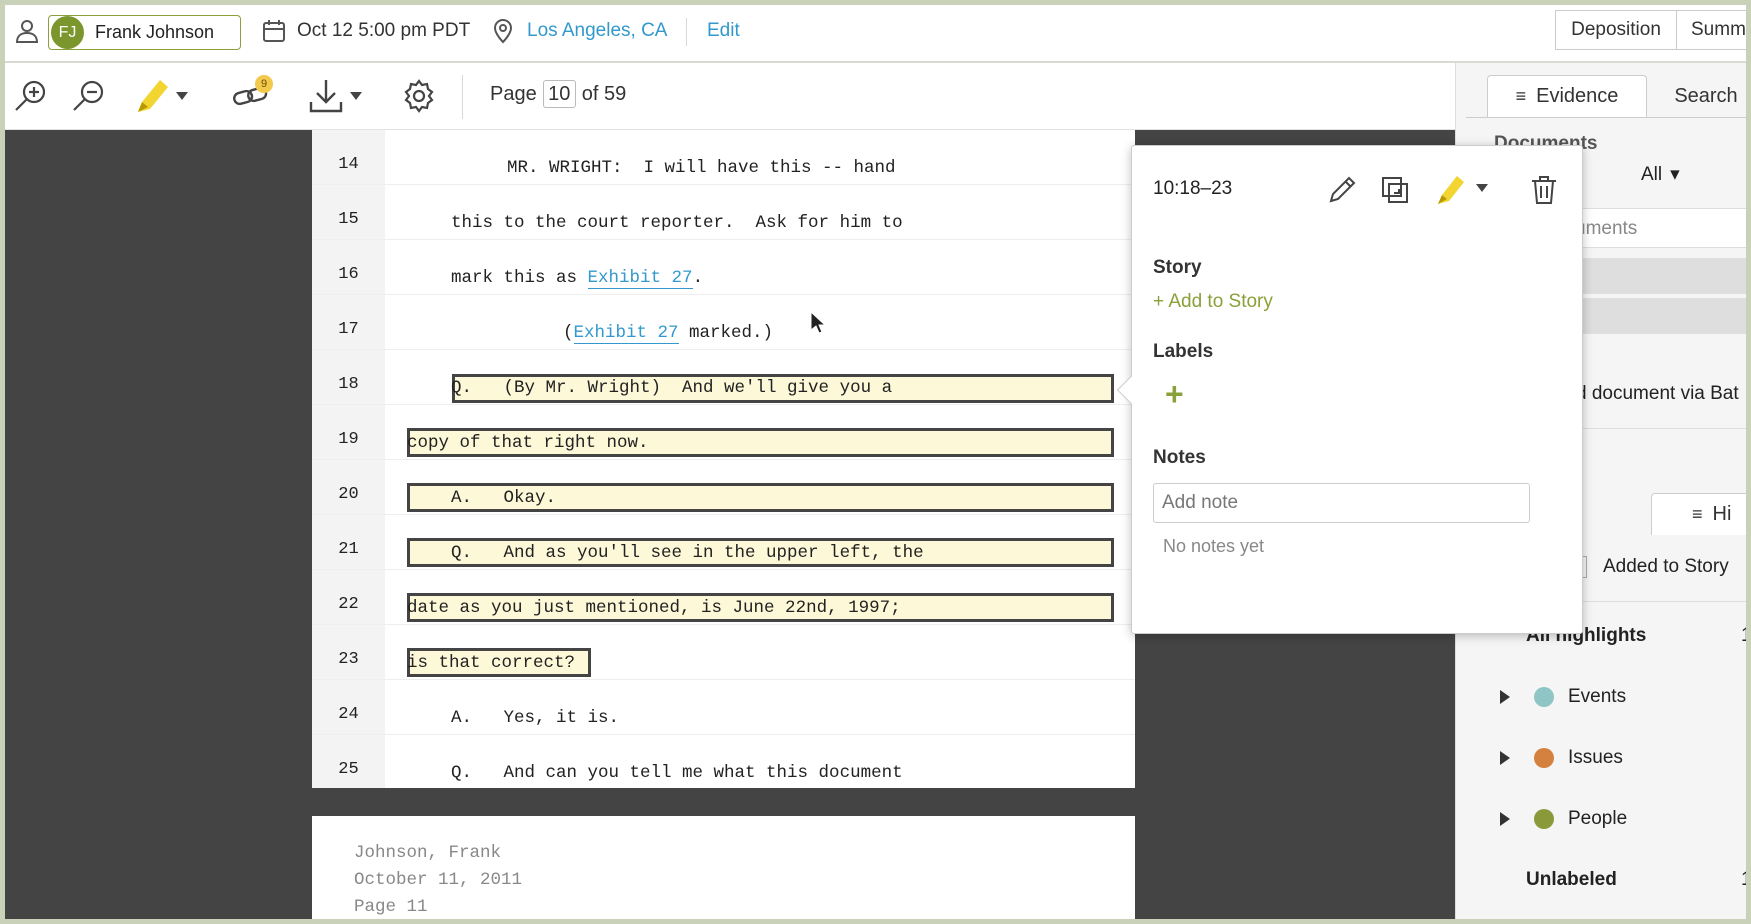 This screenshot has width=1751, height=924. Describe the element at coordinates (348, 384) in the screenshot. I see `line-number: 18` at that location.